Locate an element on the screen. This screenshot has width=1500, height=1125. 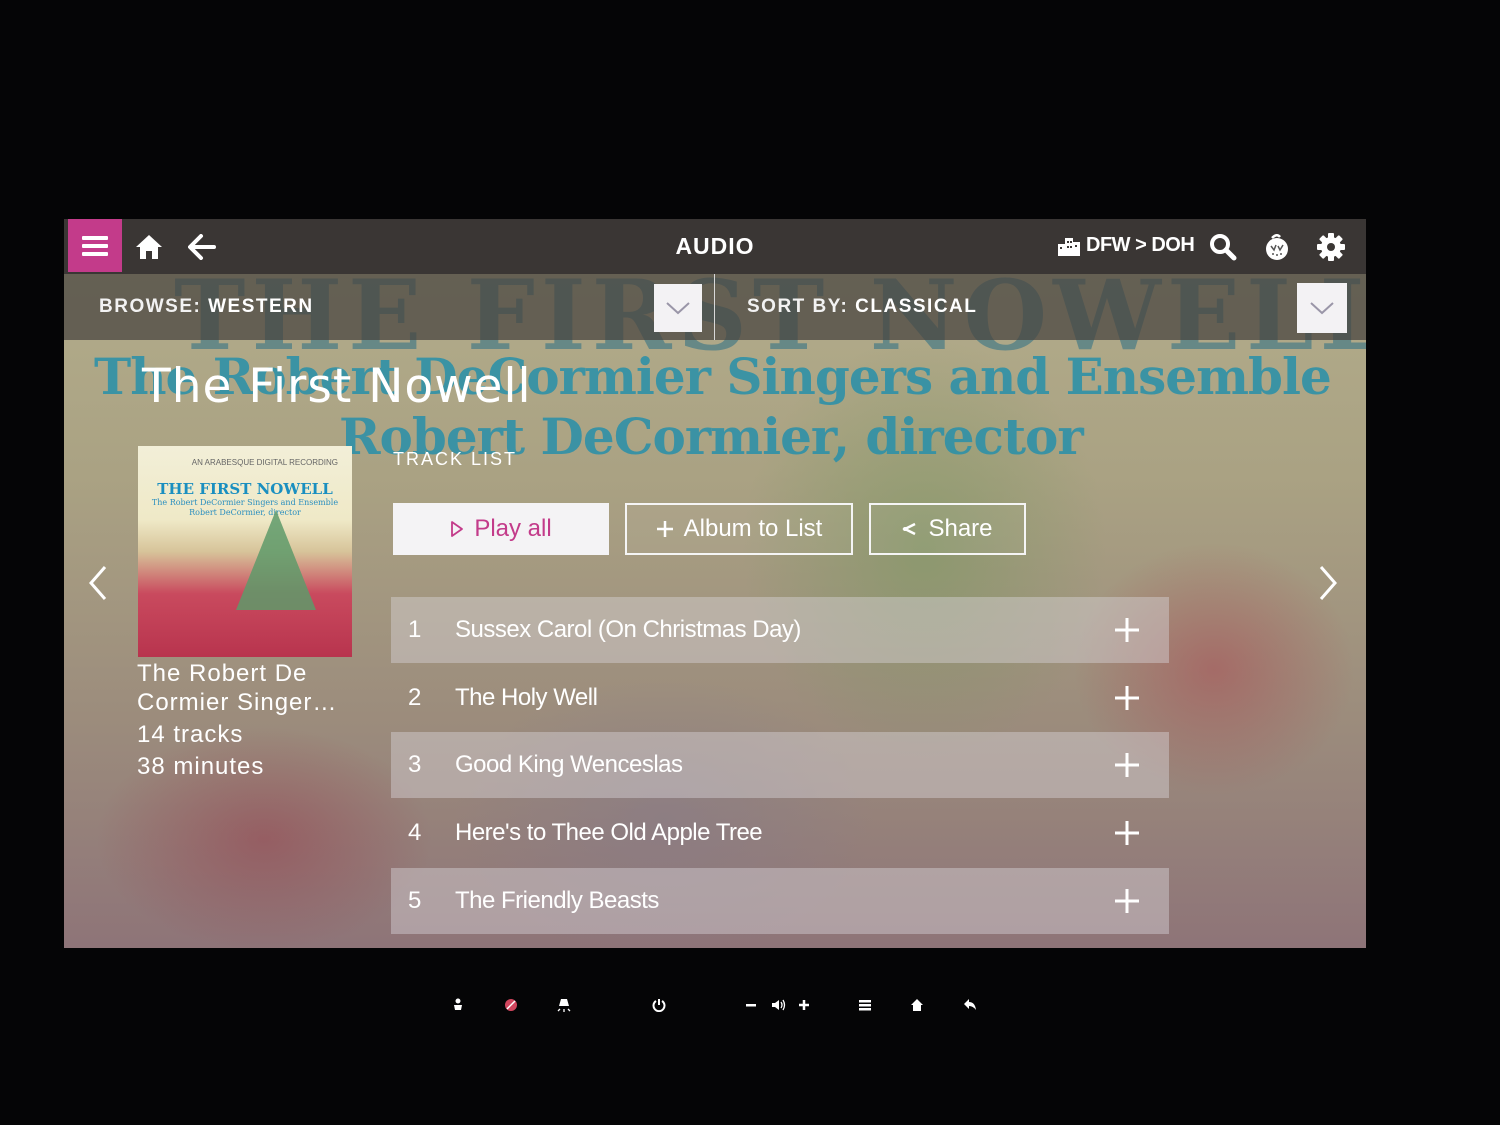
track-name: Sussex Carol (On Christmas Day) is located at coordinates (628, 629).